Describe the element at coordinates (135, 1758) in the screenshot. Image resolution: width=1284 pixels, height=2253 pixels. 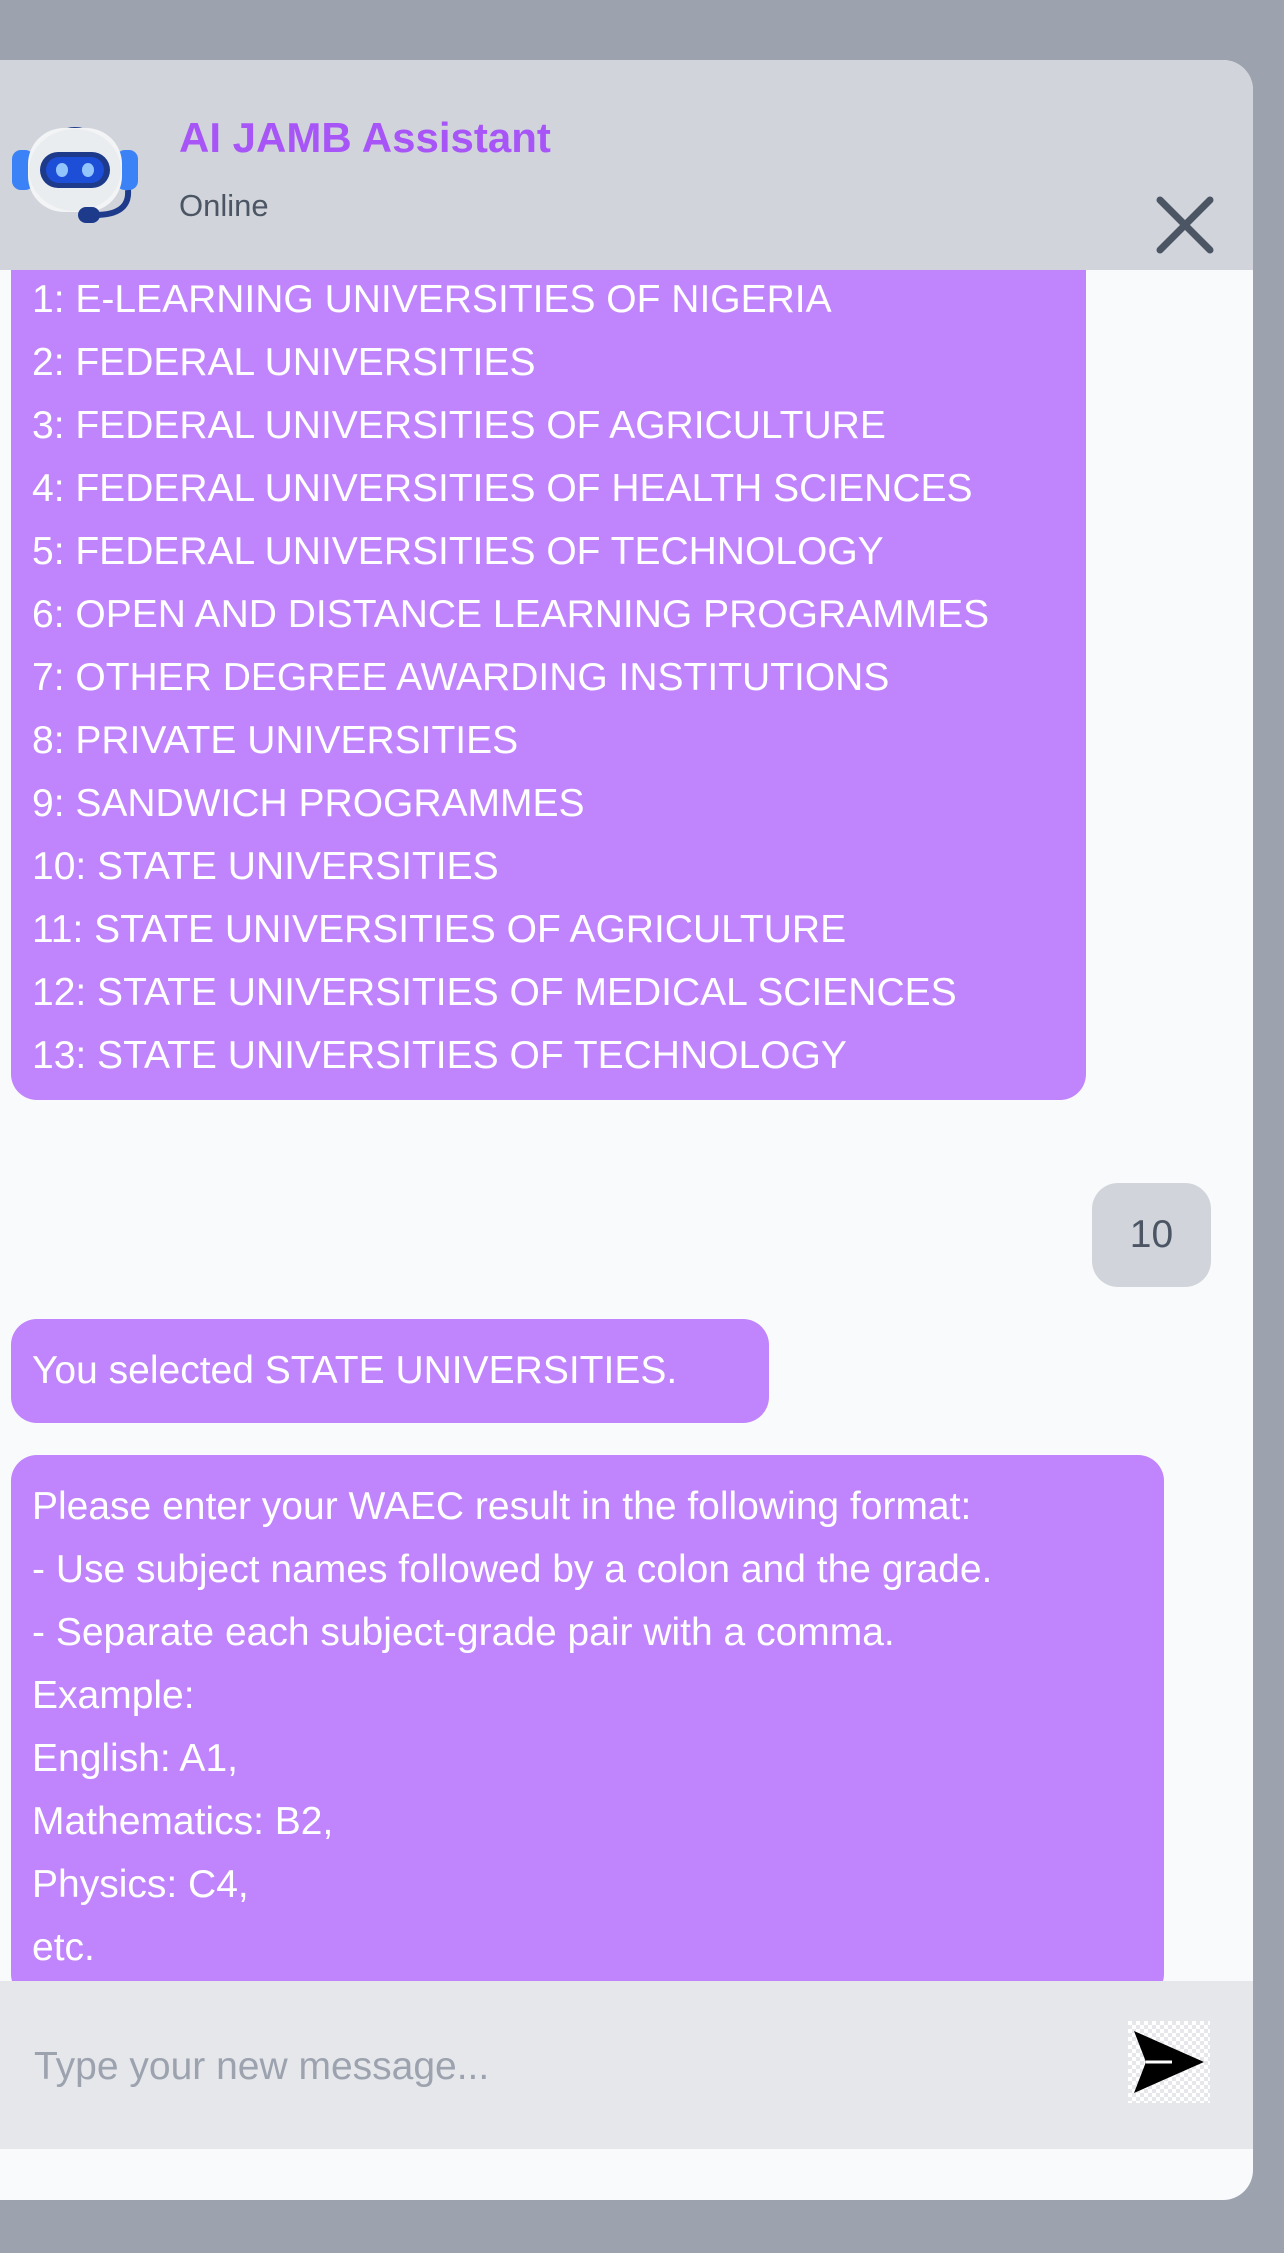
I see `instruction-line: English: A1,` at that location.